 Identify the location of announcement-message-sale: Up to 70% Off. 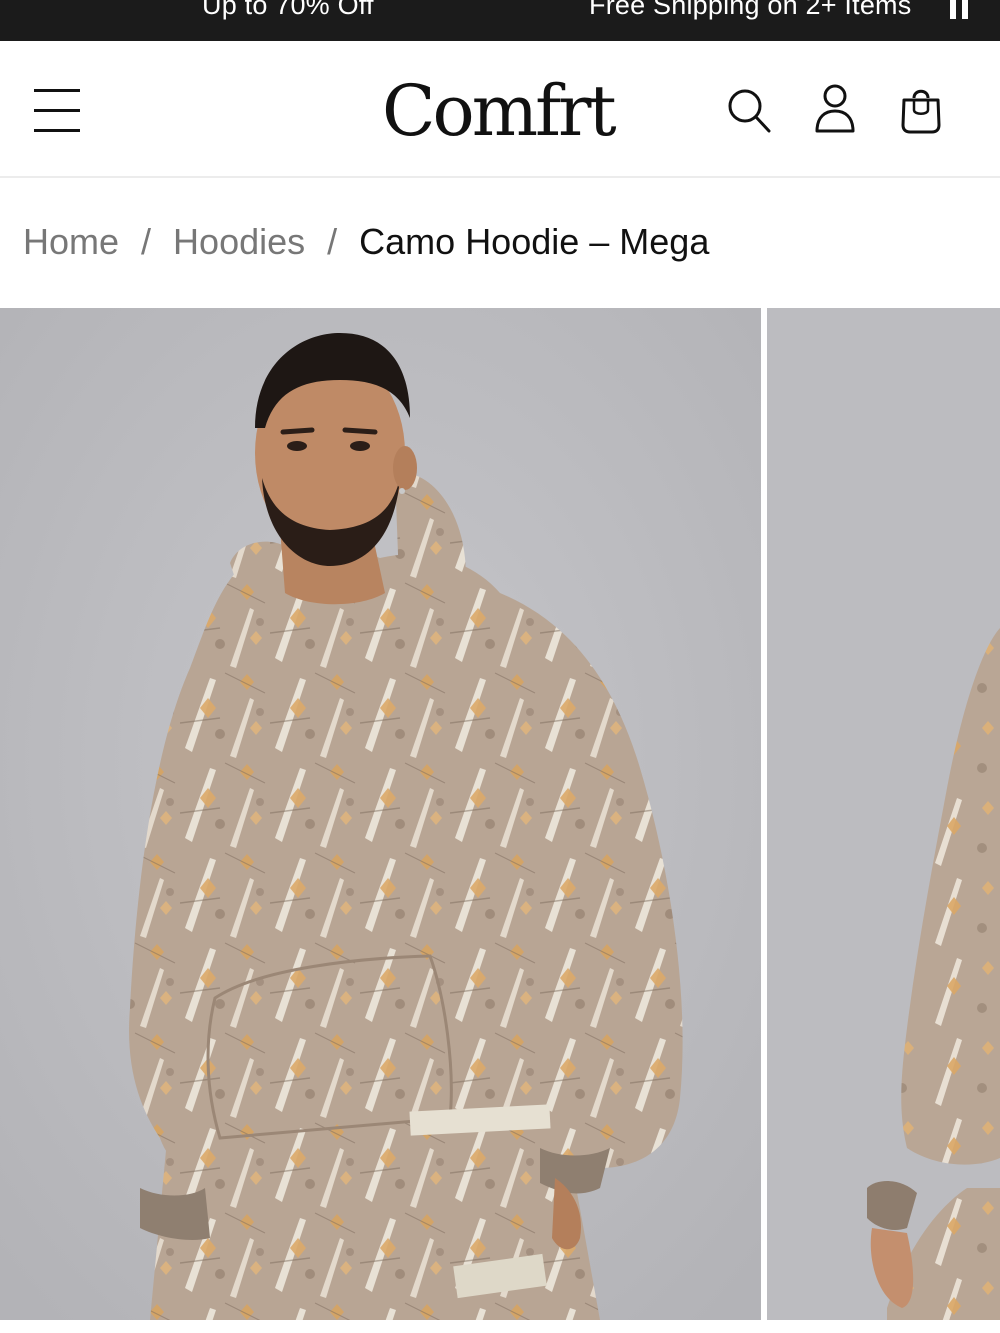
(288, 10).